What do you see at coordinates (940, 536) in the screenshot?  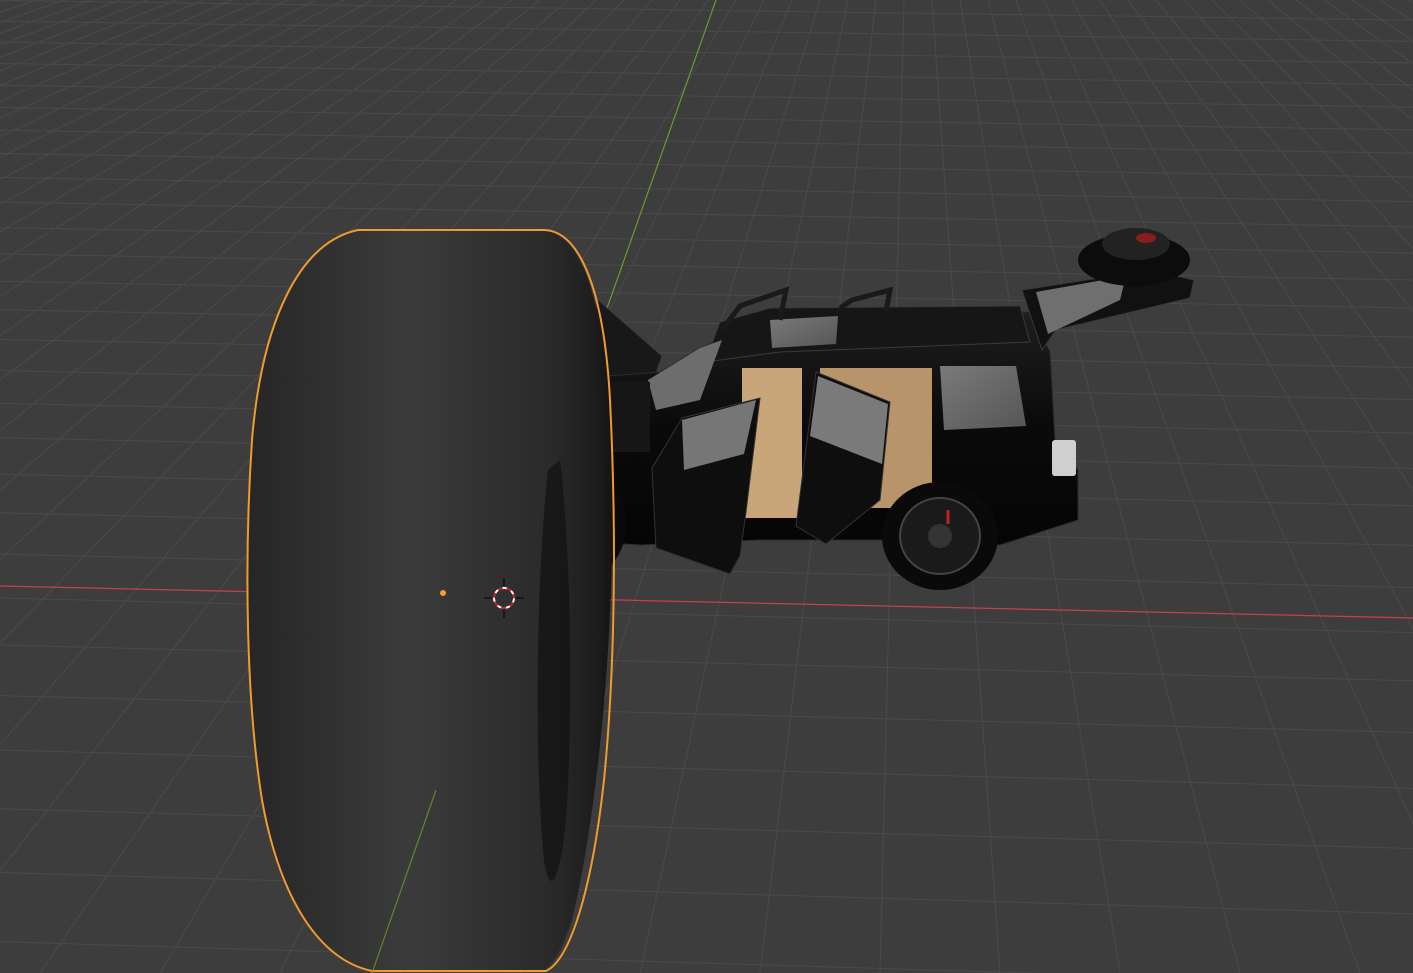 I see `suv-rear-wheel` at bounding box center [940, 536].